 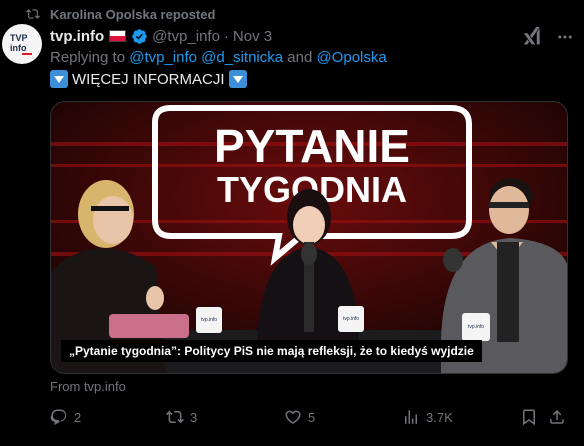 I want to click on avatar: TVP info, so click(x=22, y=44).